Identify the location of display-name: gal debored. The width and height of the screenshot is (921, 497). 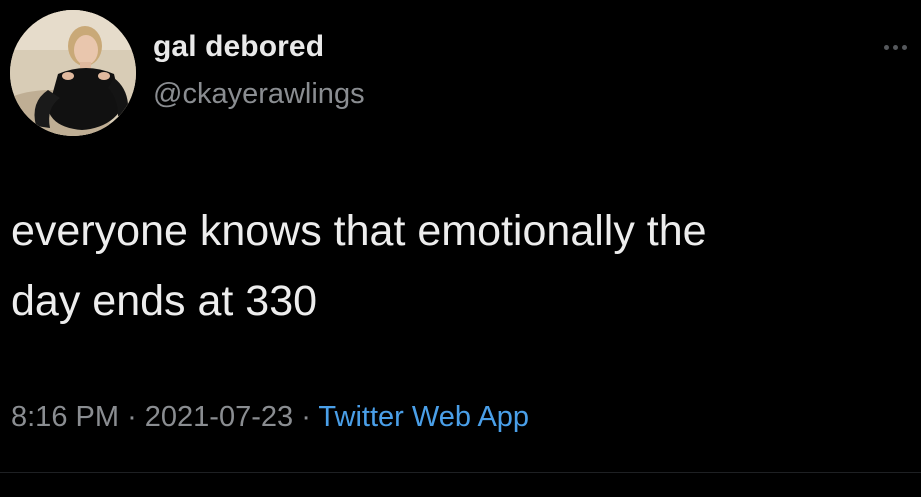
(238, 47).